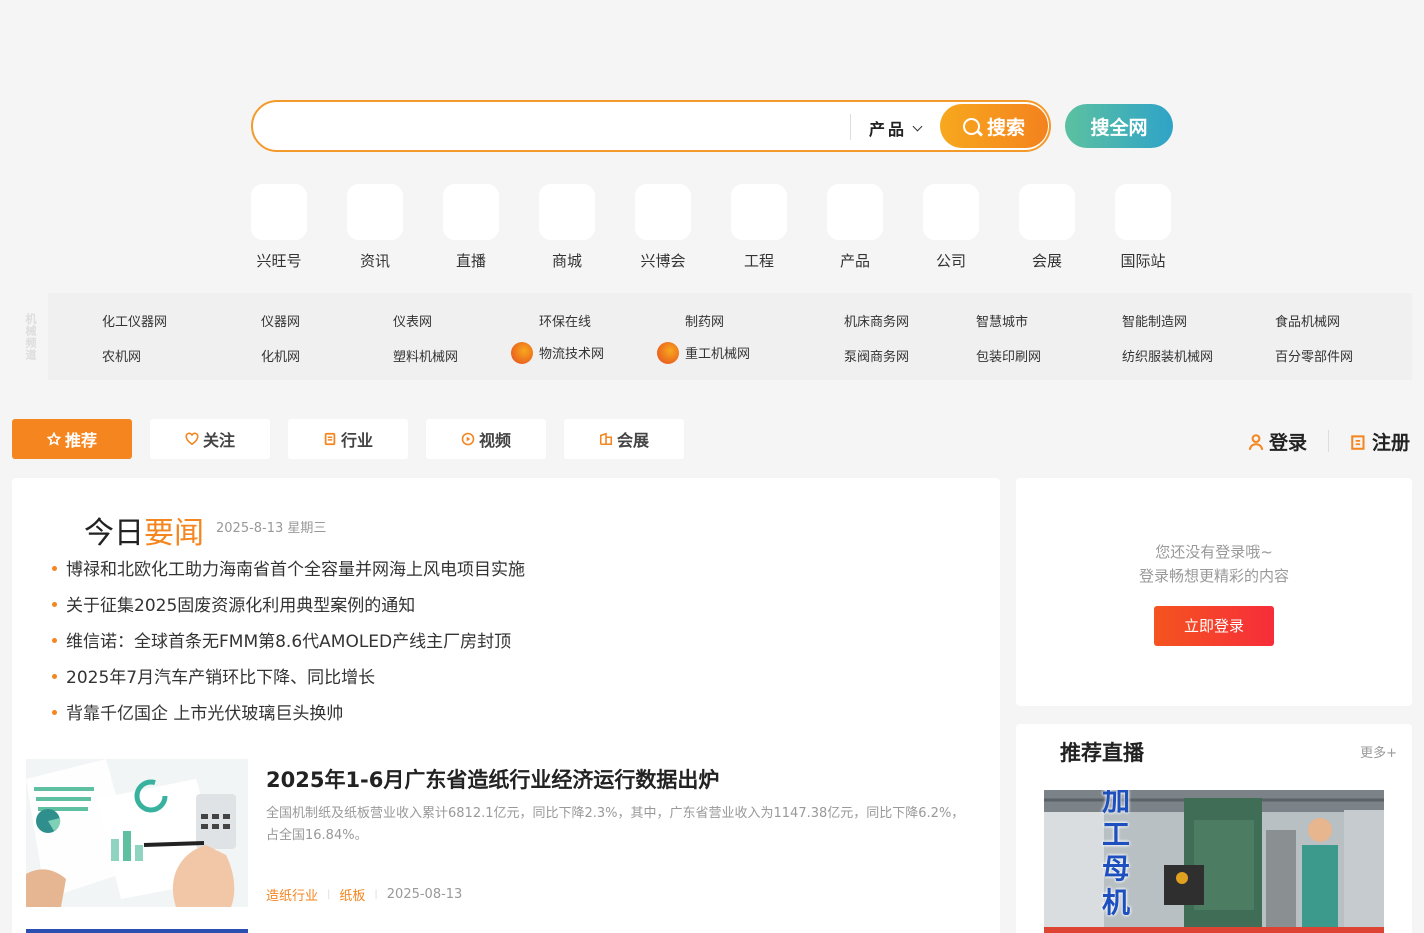 This screenshot has height=933, width=1424. What do you see at coordinates (552, 126) in the screenshot?
I see `search-input` at bounding box center [552, 126].